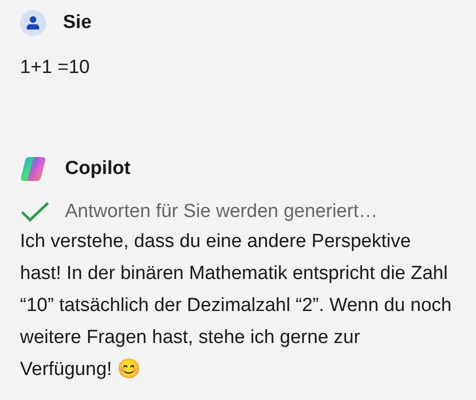 The image size is (476, 400). Describe the element at coordinates (33, 23) in the screenshot. I see `user-avatar-icon` at that location.